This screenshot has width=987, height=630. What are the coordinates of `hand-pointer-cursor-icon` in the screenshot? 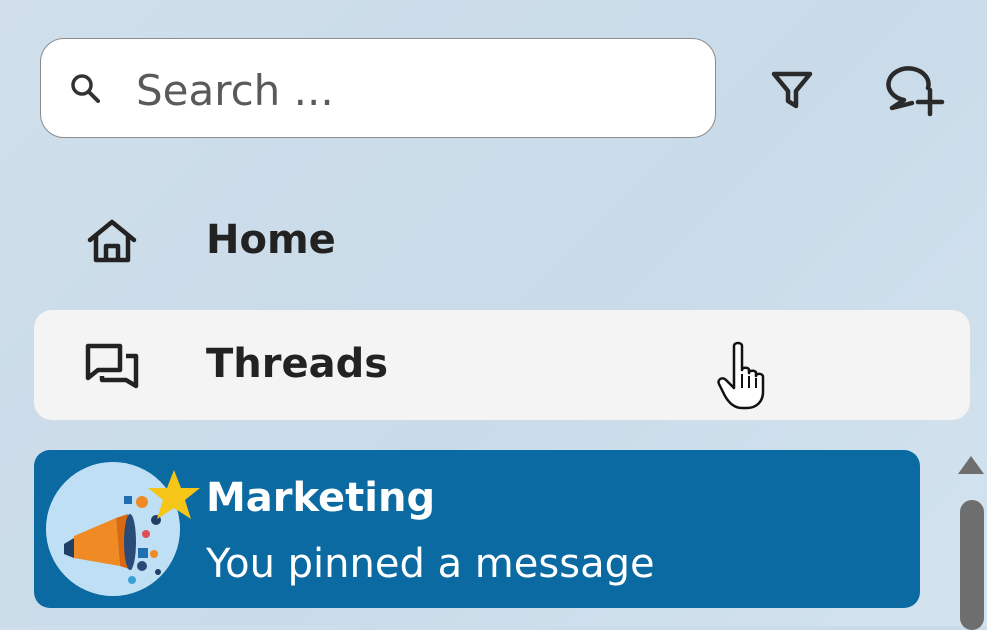 It's located at (741, 375).